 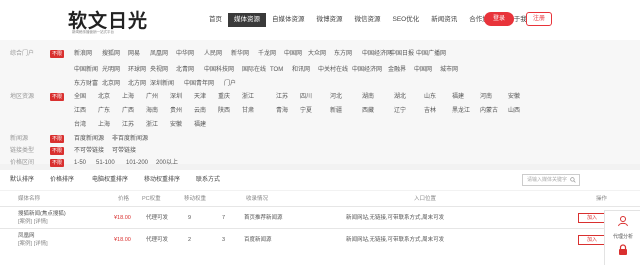 I want to click on filter-option: 北青网, so click(x=185, y=70).